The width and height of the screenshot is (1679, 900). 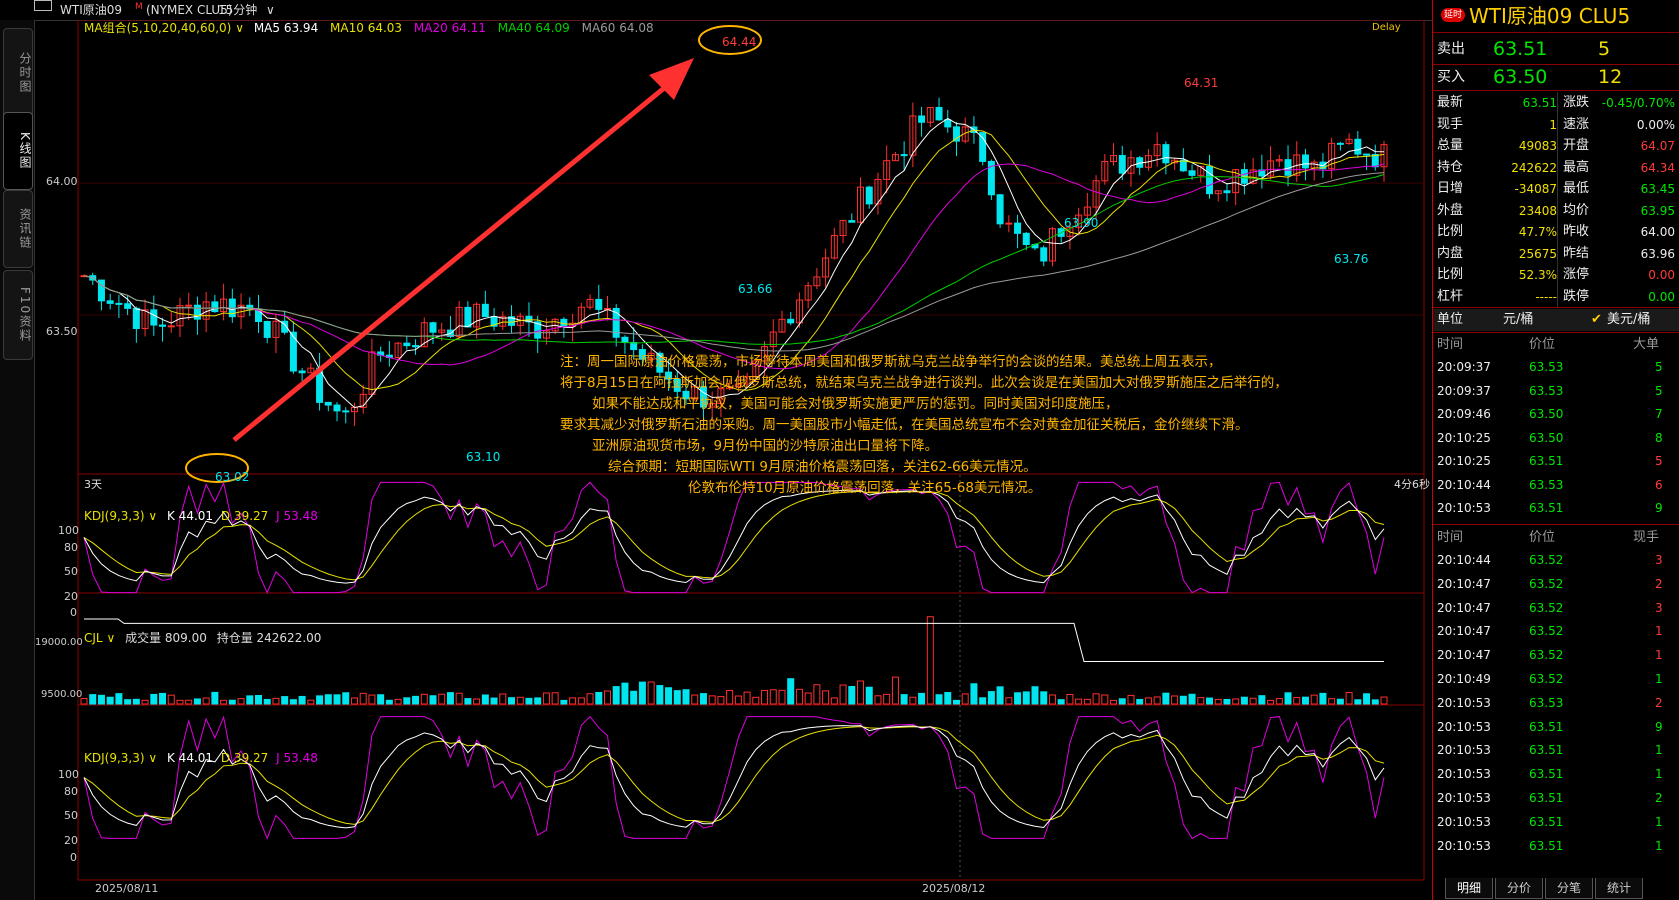 I want to click on trade-row: 20:10:44 63.52 3, so click(x=1556, y=560).